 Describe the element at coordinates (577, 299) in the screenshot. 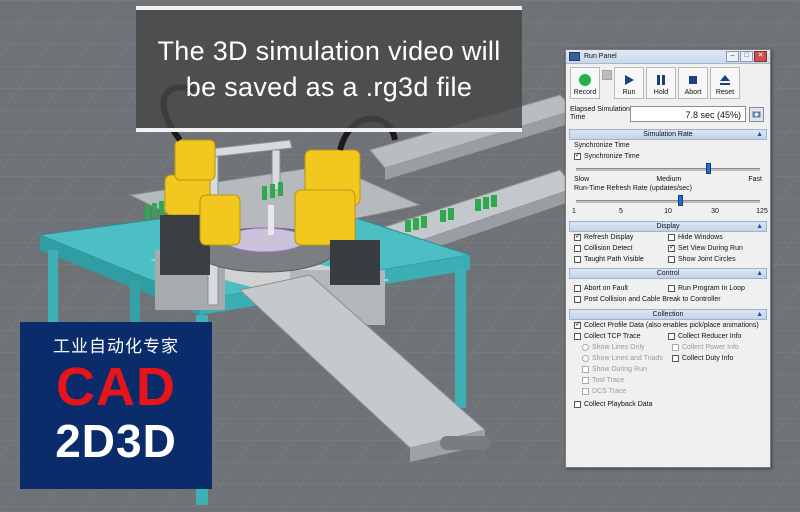

I see `post-collision-checkbox` at that location.